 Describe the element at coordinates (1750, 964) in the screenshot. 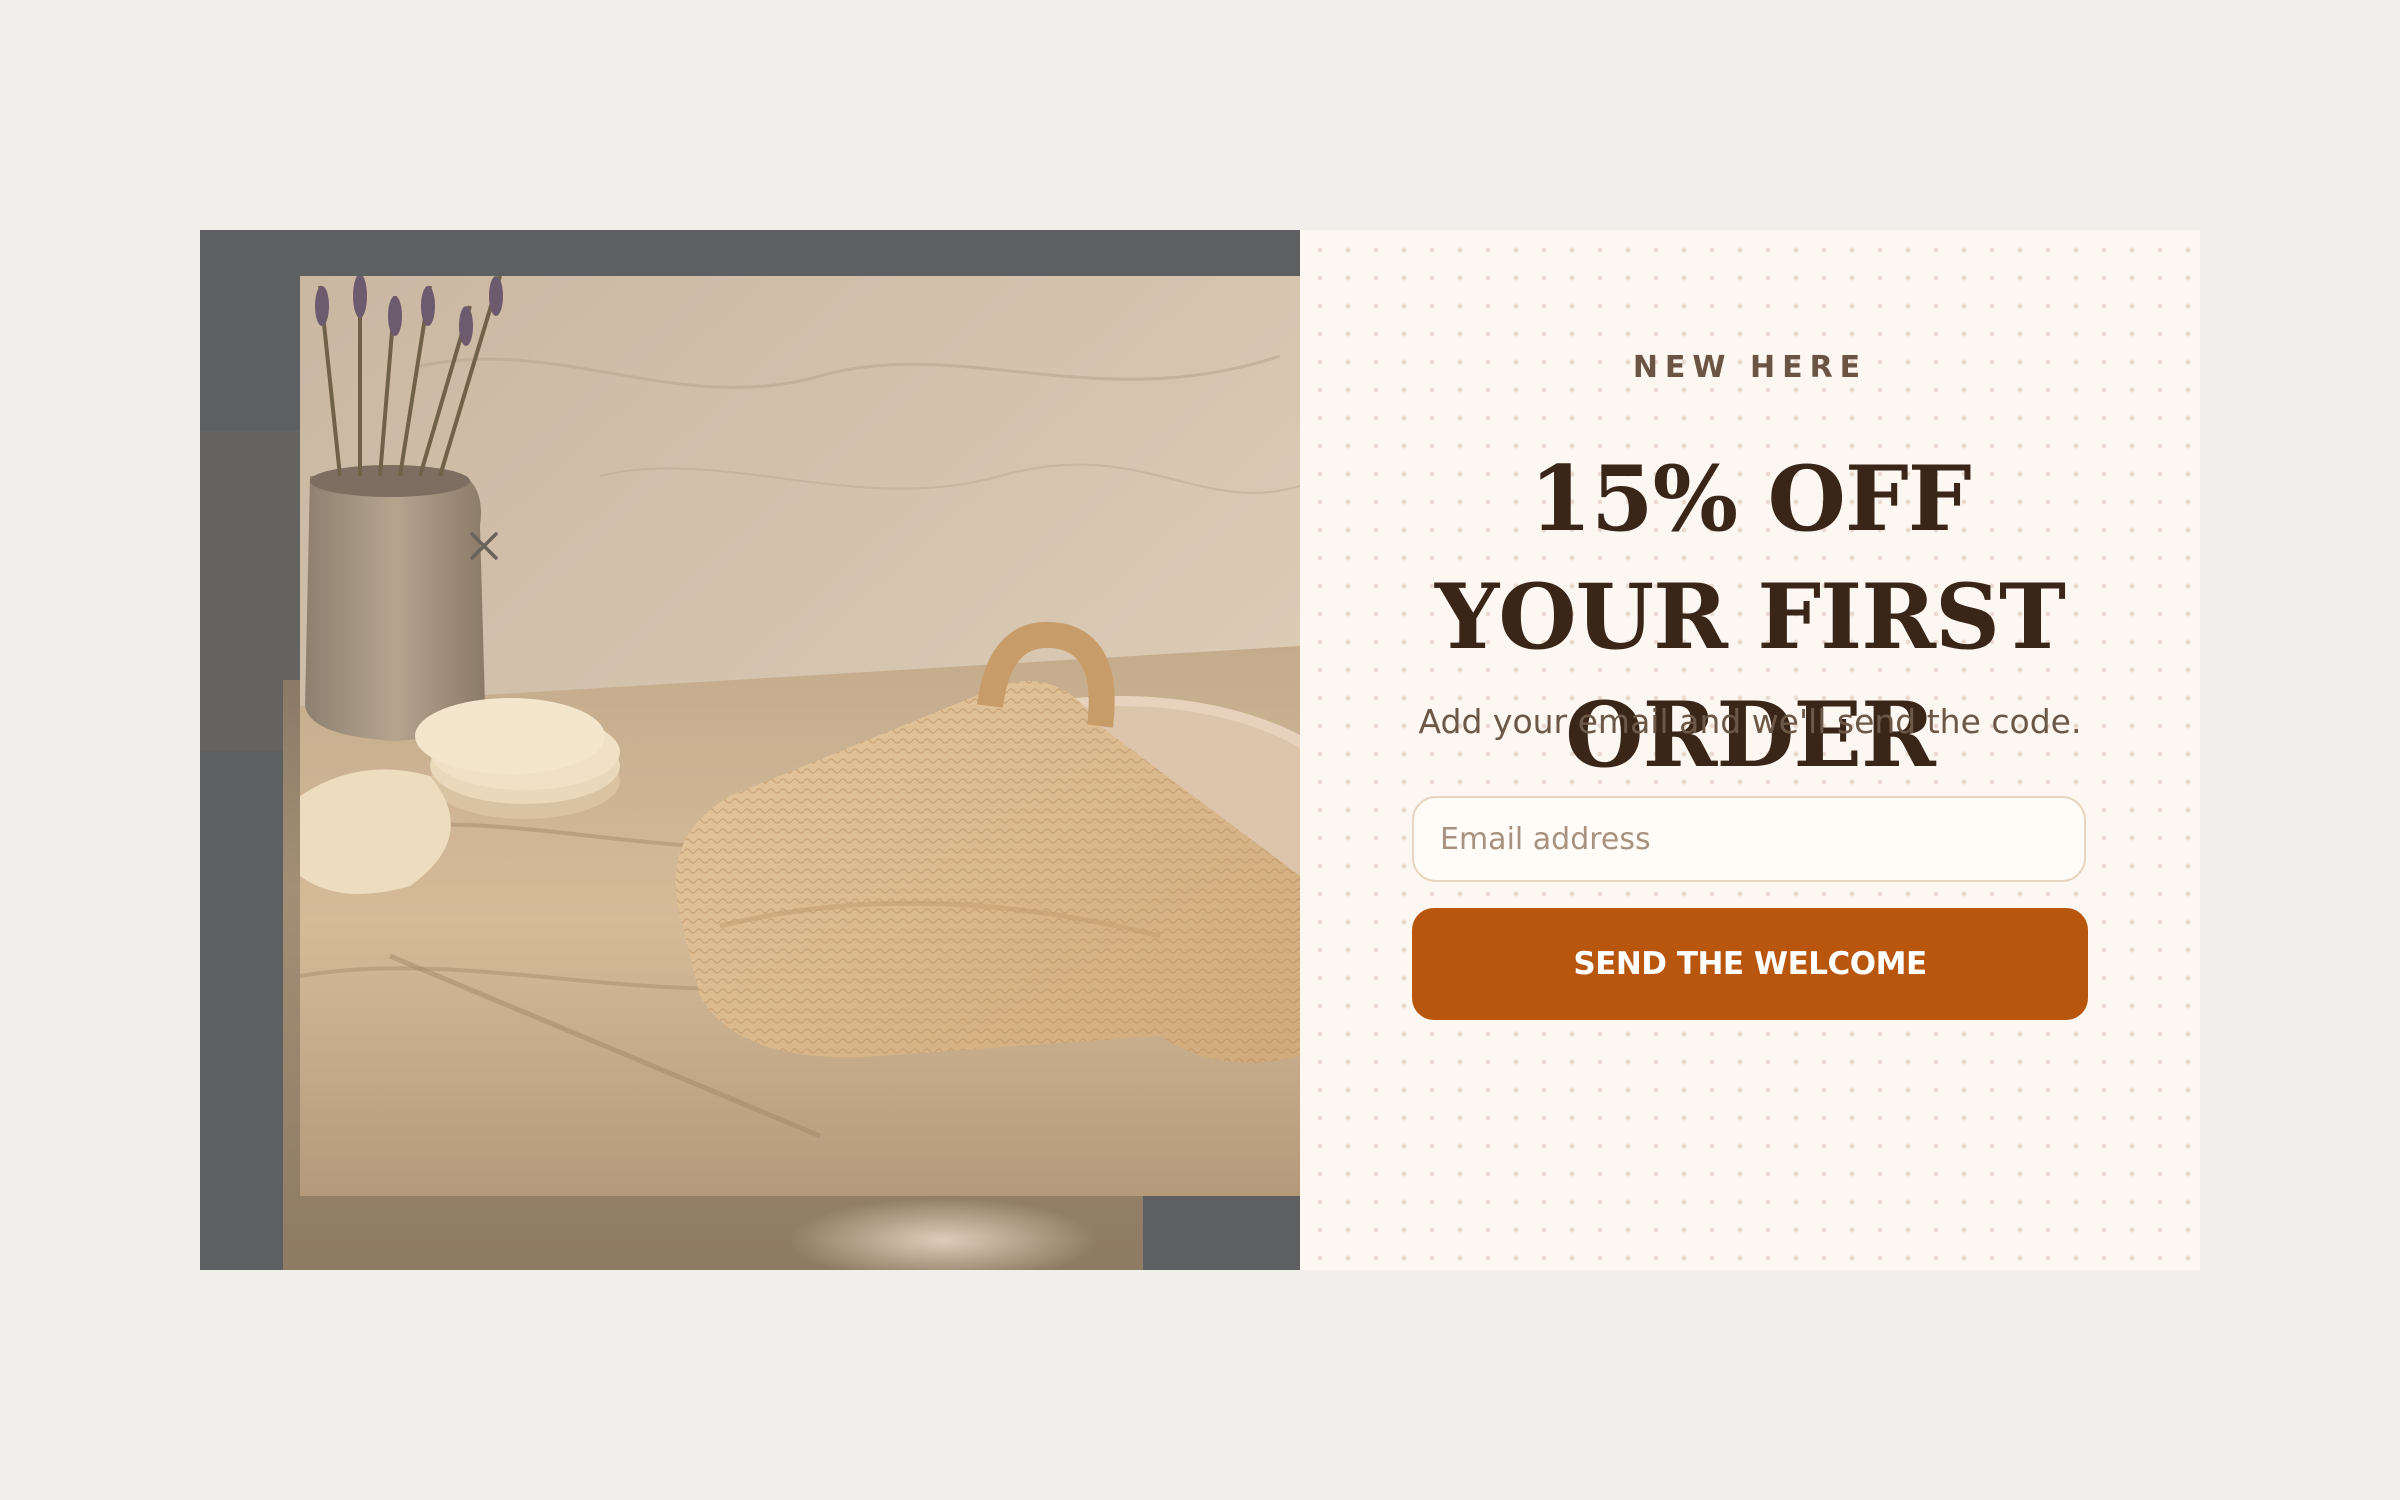

I see `send-welcome-button: SEND THE WELCOME` at that location.